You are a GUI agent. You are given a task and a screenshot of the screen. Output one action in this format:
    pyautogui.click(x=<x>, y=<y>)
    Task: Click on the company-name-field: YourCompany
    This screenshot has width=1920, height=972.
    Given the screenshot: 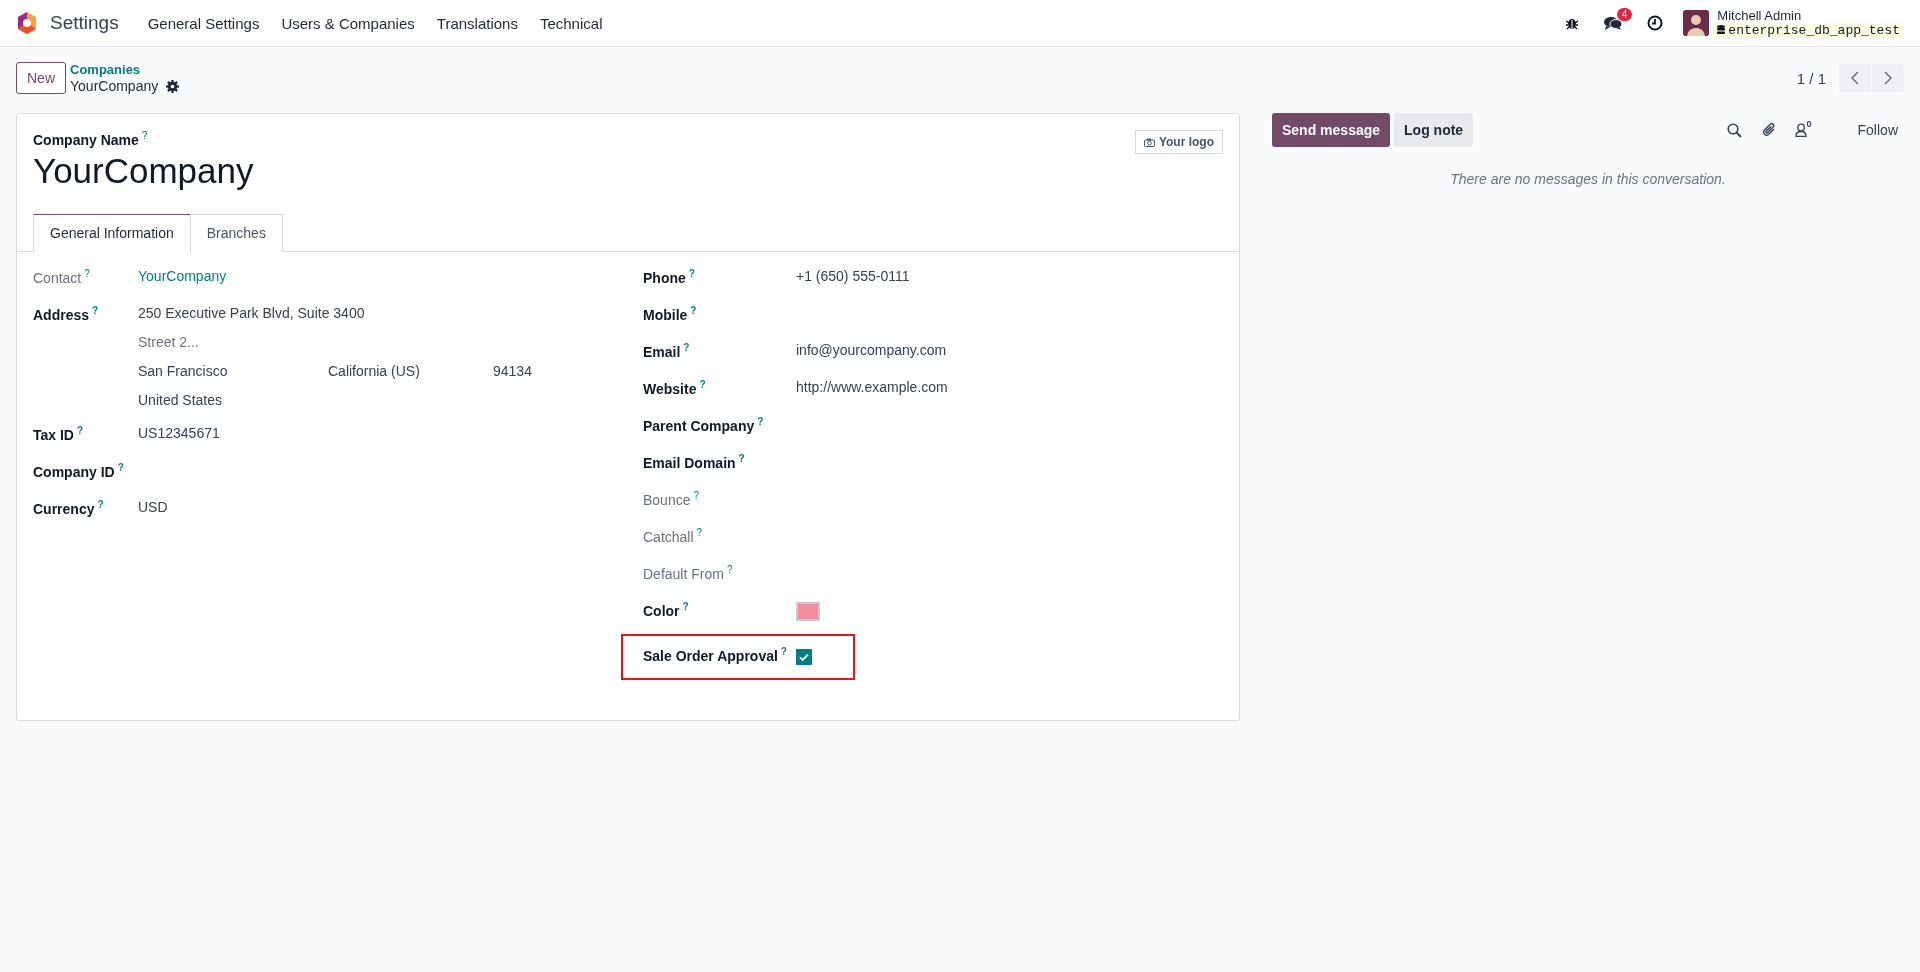 What is the action you would take?
    pyautogui.click(x=584, y=170)
    